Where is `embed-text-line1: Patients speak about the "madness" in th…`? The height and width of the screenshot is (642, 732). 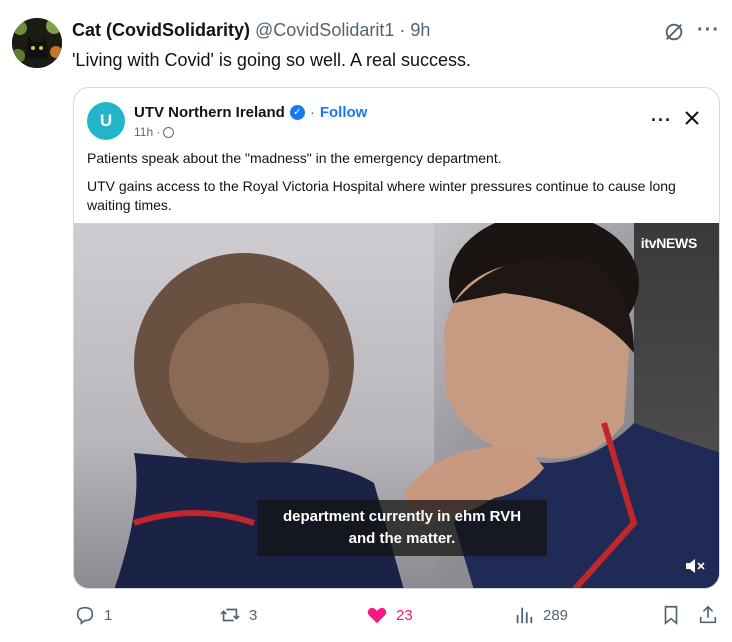
embed-text-line1: Patients speak about the "madness" in th… is located at coordinates (294, 158).